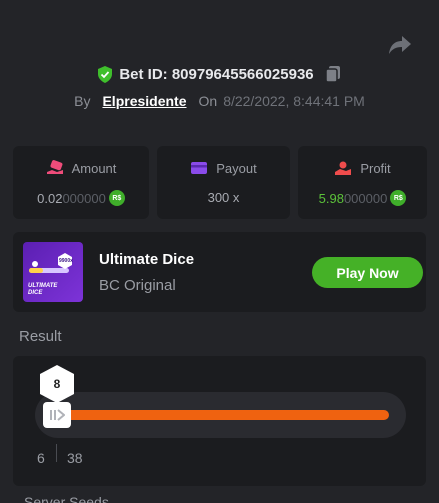  What do you see at coordinates (82, 101) in the screenshot?
I see `by-label: By` at bounding box center [82, 101].